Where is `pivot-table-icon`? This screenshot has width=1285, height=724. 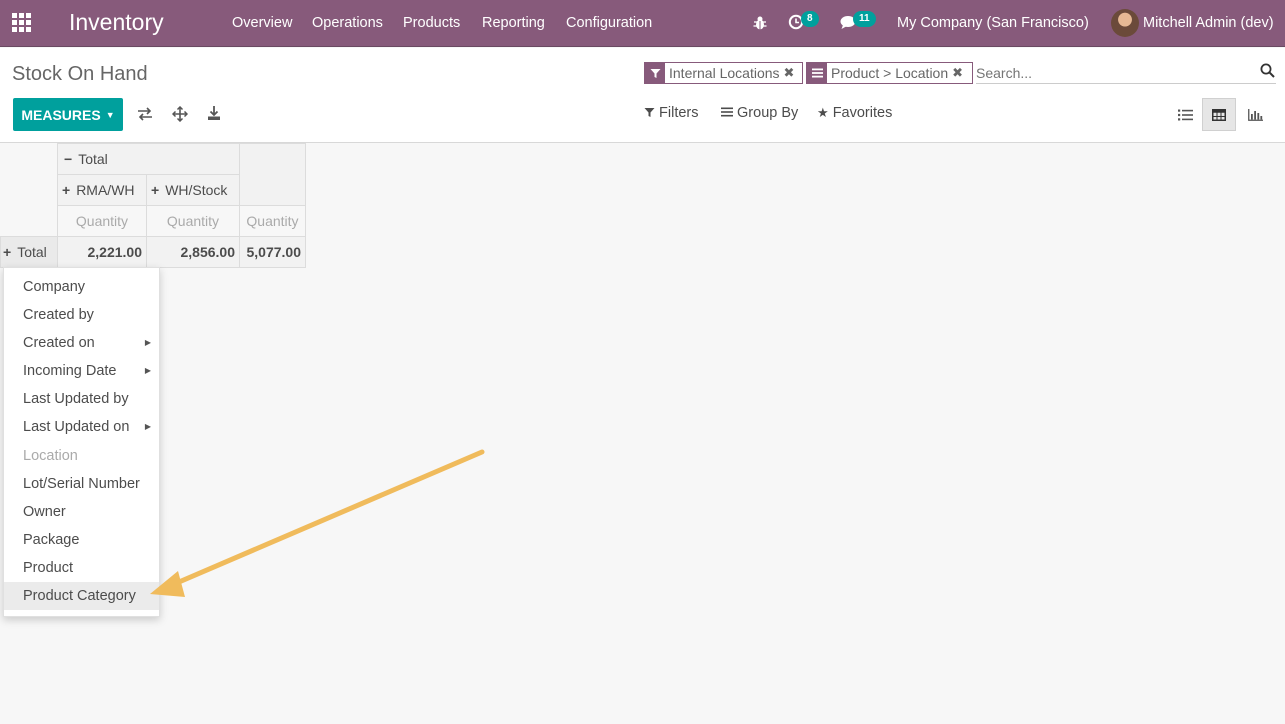 pivot-table-icon is located at coordinates (1219, 114).